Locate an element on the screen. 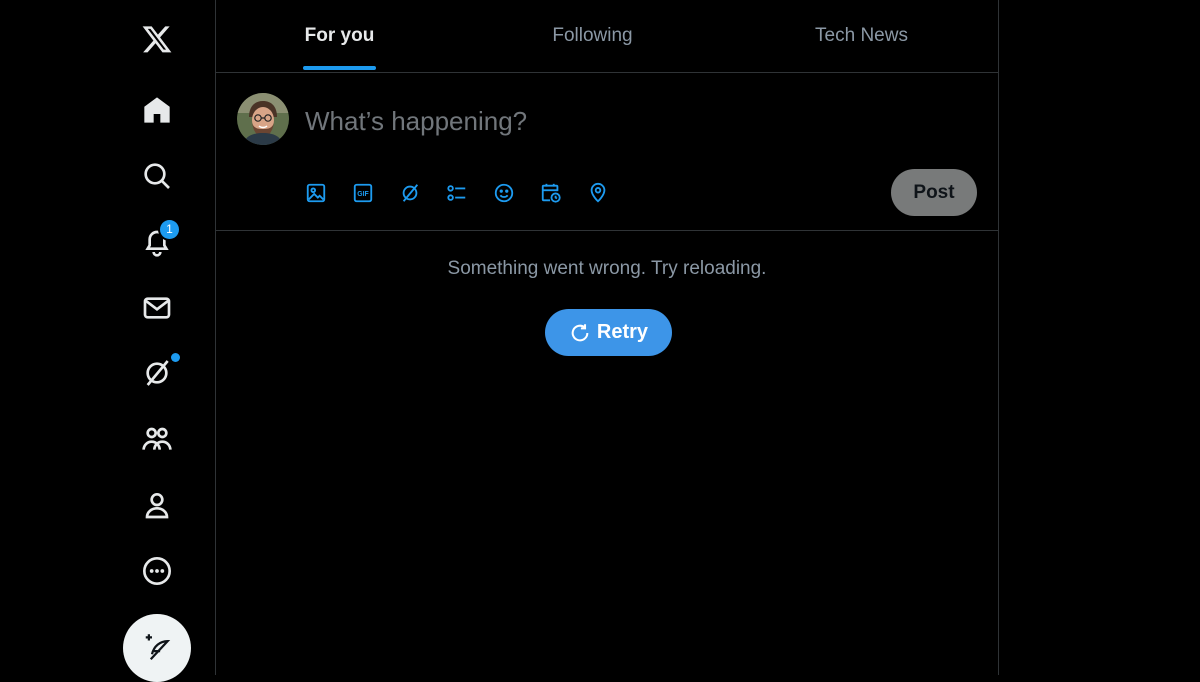 Image resolution: width=1200 pixels, height=682 pixels. compose-input is located at coordinates (585, 121).